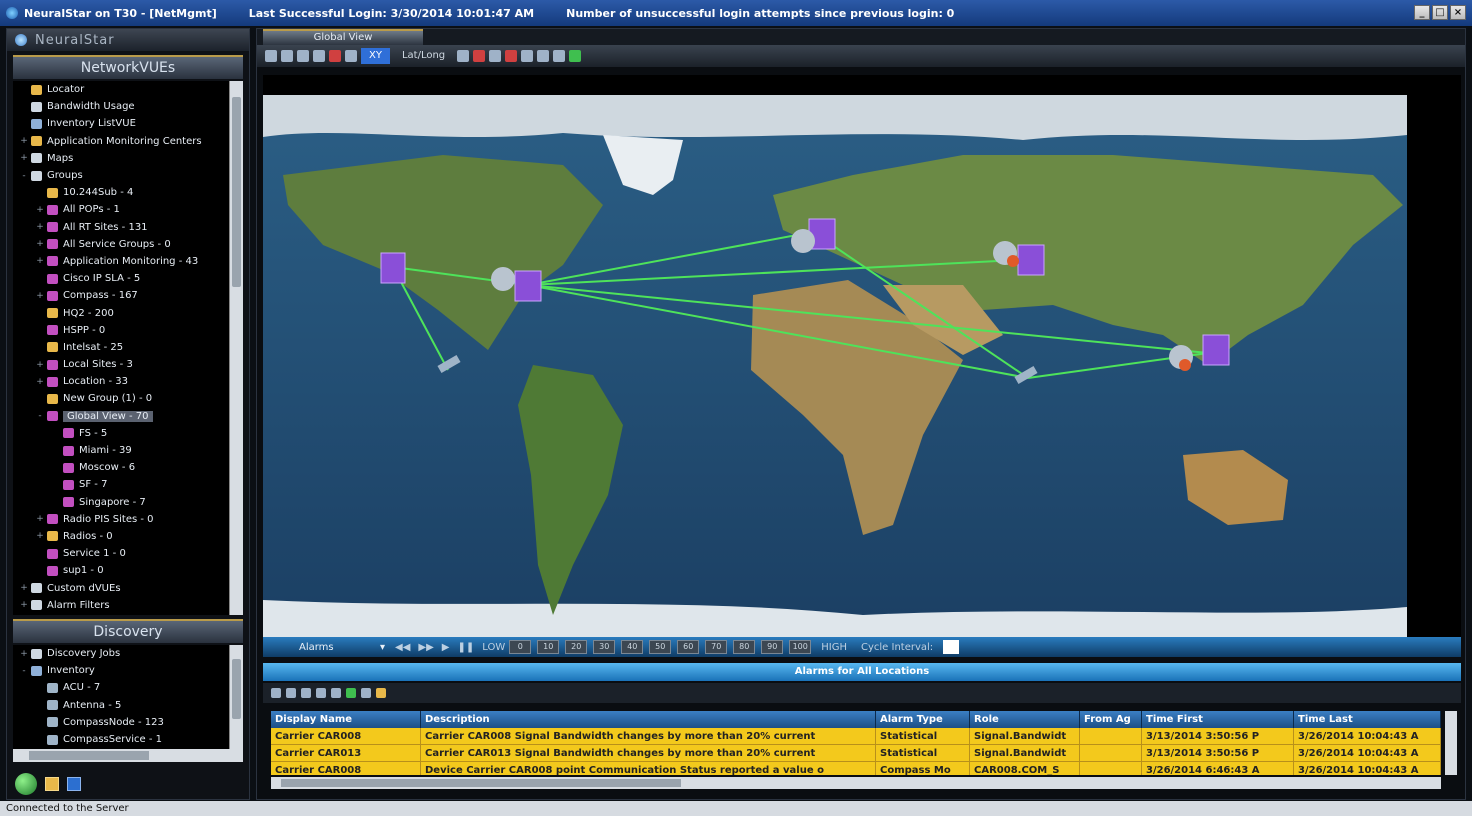 This screenshot has width=1472, height=816. I want to click on site-sf, so click(393, 268).